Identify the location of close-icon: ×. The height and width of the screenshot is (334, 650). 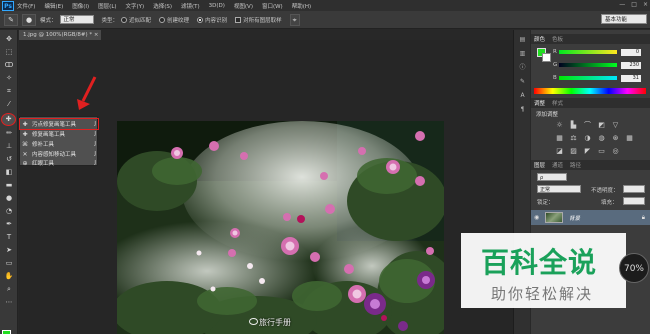
(645, 4).